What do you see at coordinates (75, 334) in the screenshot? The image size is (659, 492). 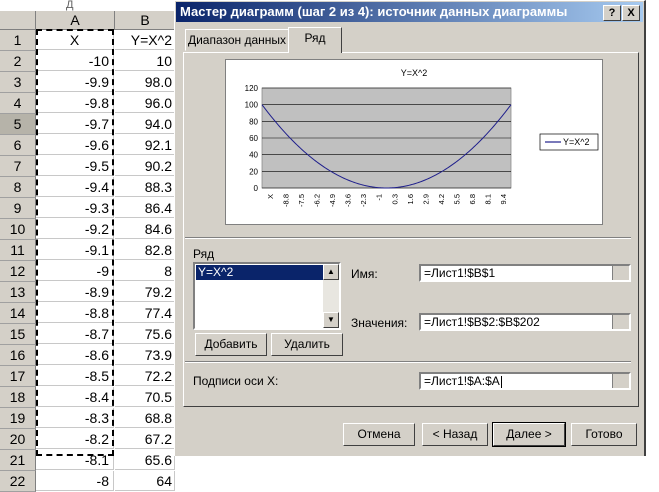 I see `cell-a: -8.7` at bounding box center [75, 334].